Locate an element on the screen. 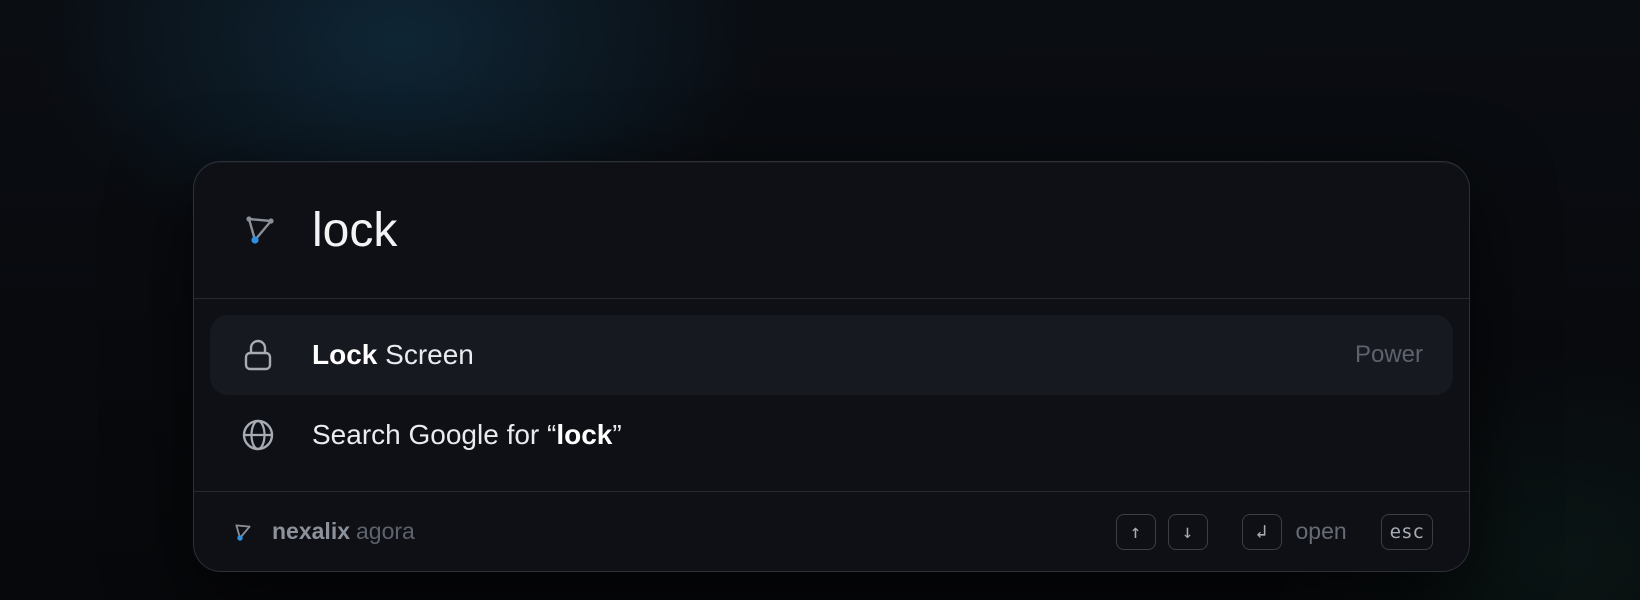  globe-icon is located at coordinates (258, 435).